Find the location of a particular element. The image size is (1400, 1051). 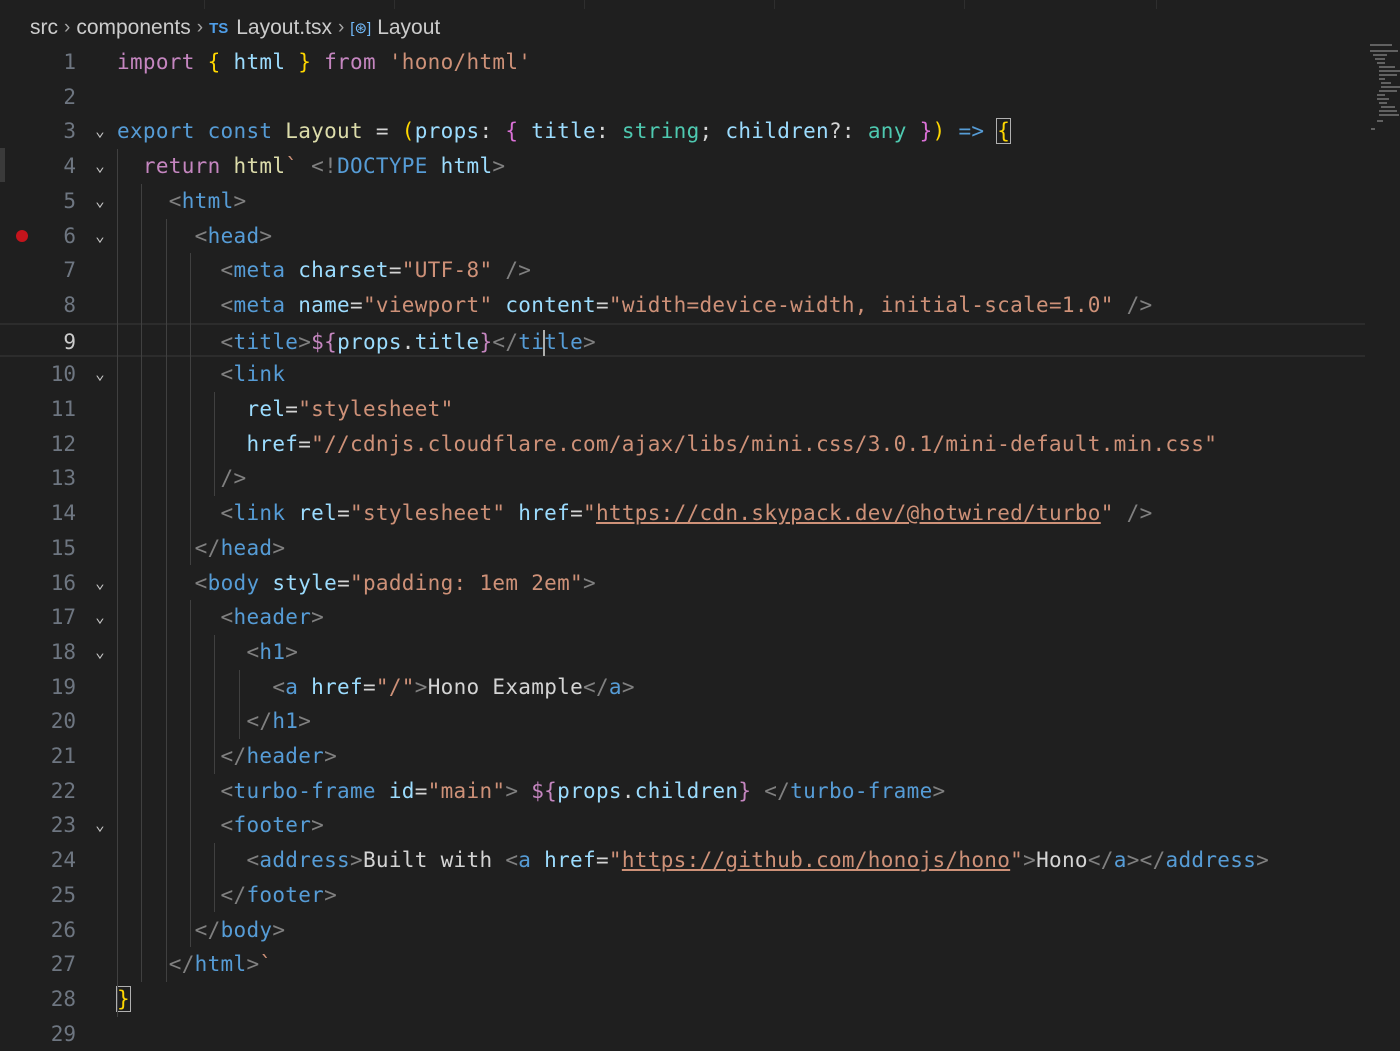

code-line: 1 import { html } from 'hono/html' is located at coordinates (682, 62).